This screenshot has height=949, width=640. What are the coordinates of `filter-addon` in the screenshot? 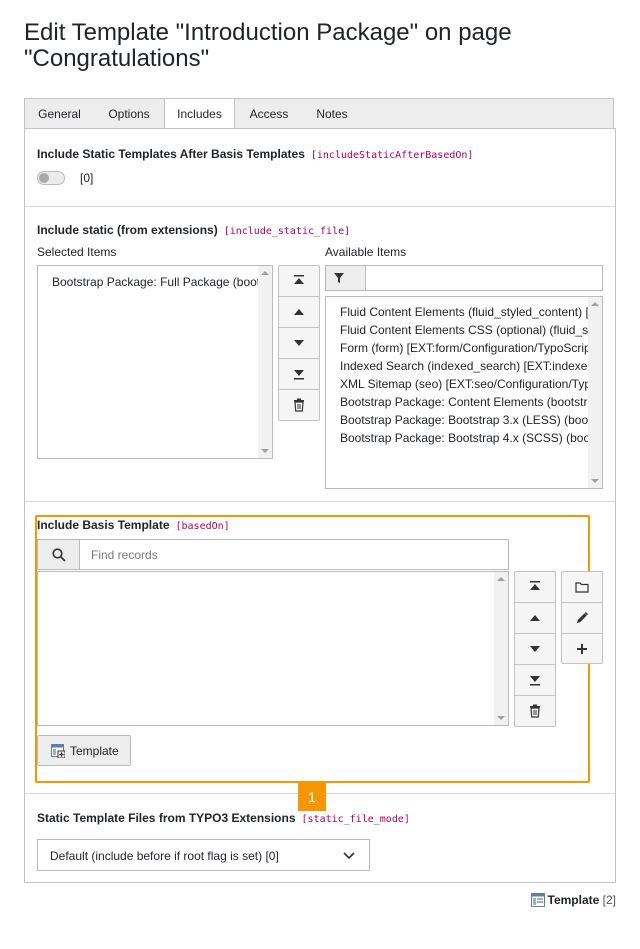 It's located at (346, 278).